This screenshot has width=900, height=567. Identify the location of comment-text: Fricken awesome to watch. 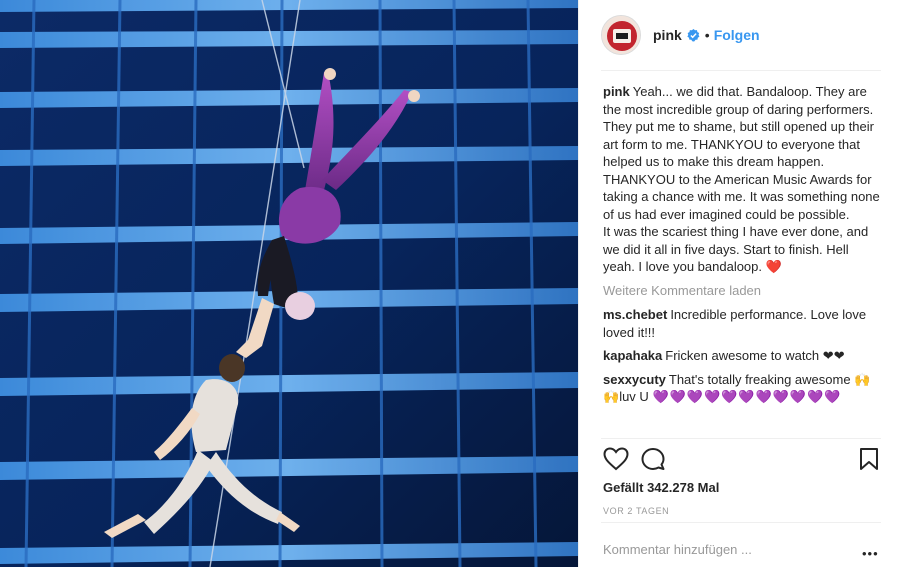
(742, 355).